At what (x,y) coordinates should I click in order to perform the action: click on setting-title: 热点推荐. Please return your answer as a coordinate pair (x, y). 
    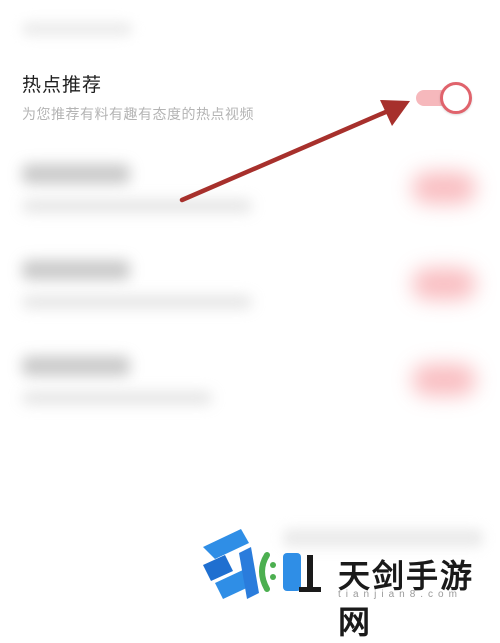
    Looking at the image, I should click on (62, 85).